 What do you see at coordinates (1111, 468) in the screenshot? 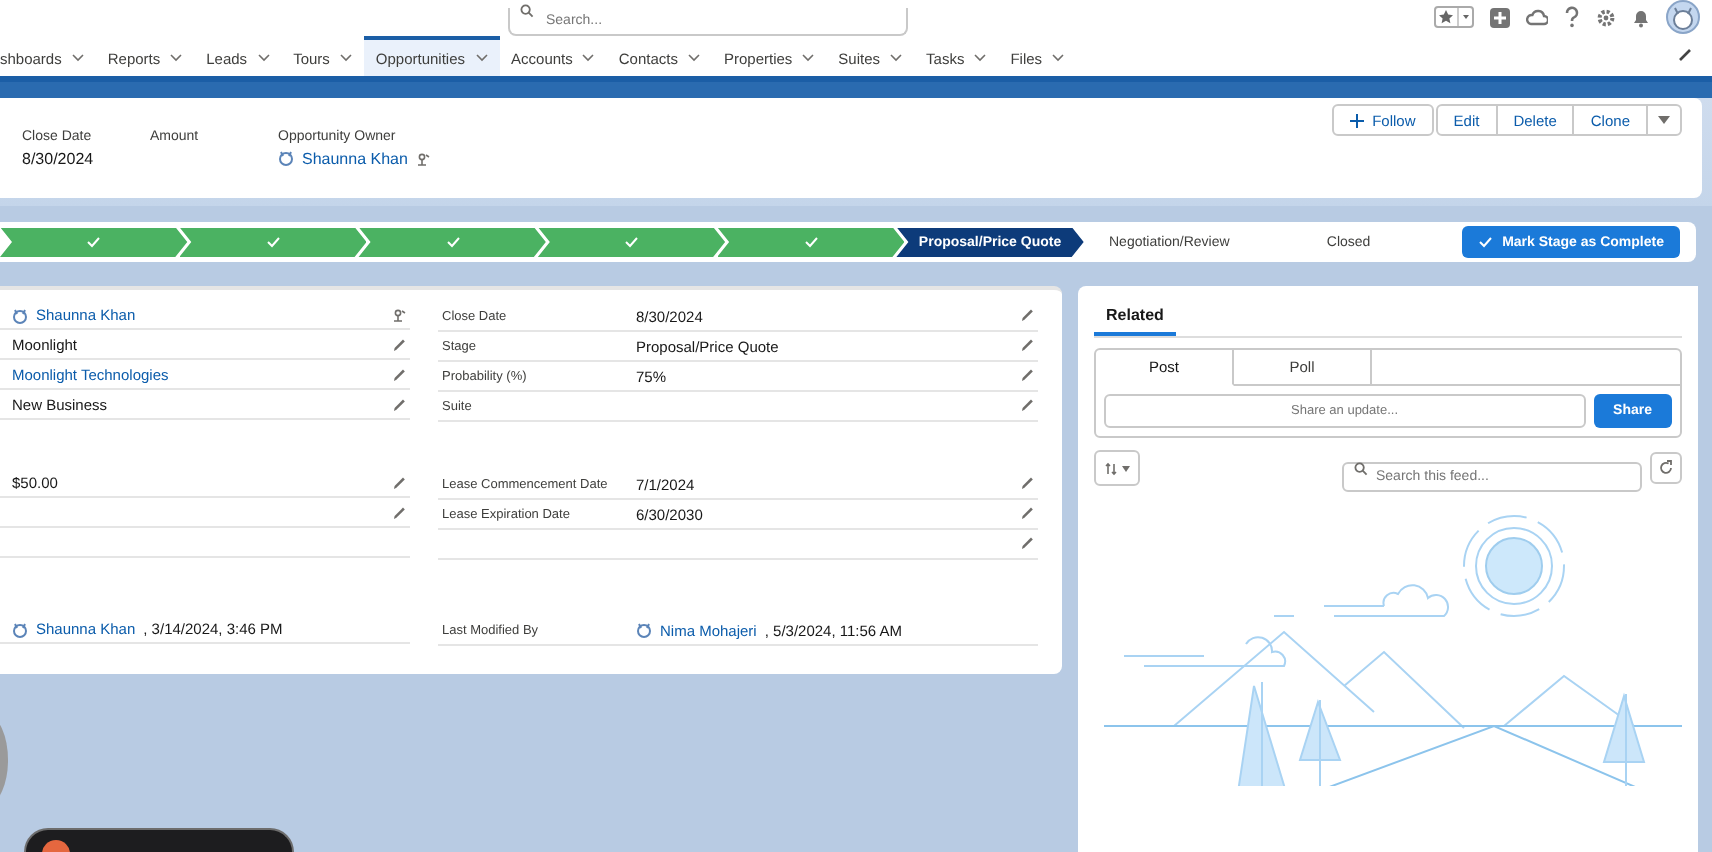
I see `sort-icon` at bounding box center [1111, 468].